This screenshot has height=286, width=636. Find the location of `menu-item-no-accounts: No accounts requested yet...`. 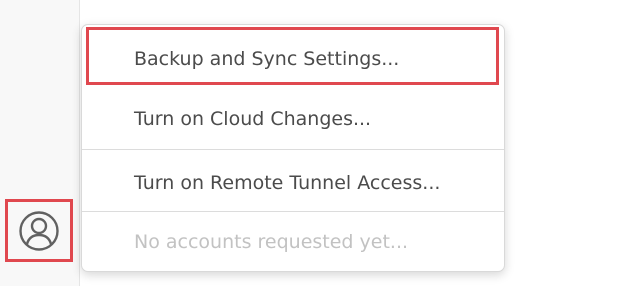

menu-item-no-accounts: No accounts requested yet... is located at coordinates (293, 242).